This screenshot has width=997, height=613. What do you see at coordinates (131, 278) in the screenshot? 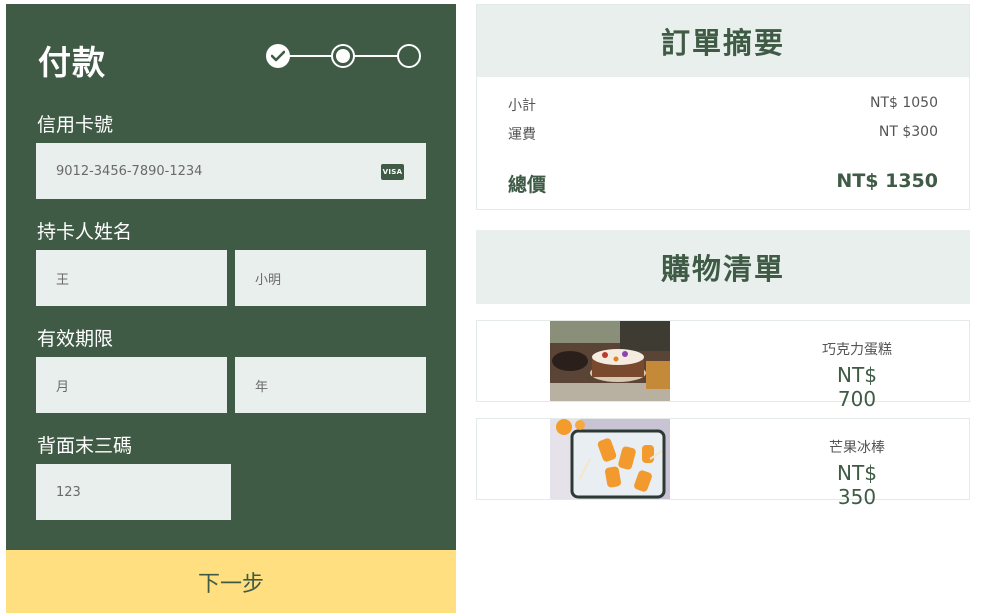
I see `last-name-field: 王` at bounding box center [131, 278].